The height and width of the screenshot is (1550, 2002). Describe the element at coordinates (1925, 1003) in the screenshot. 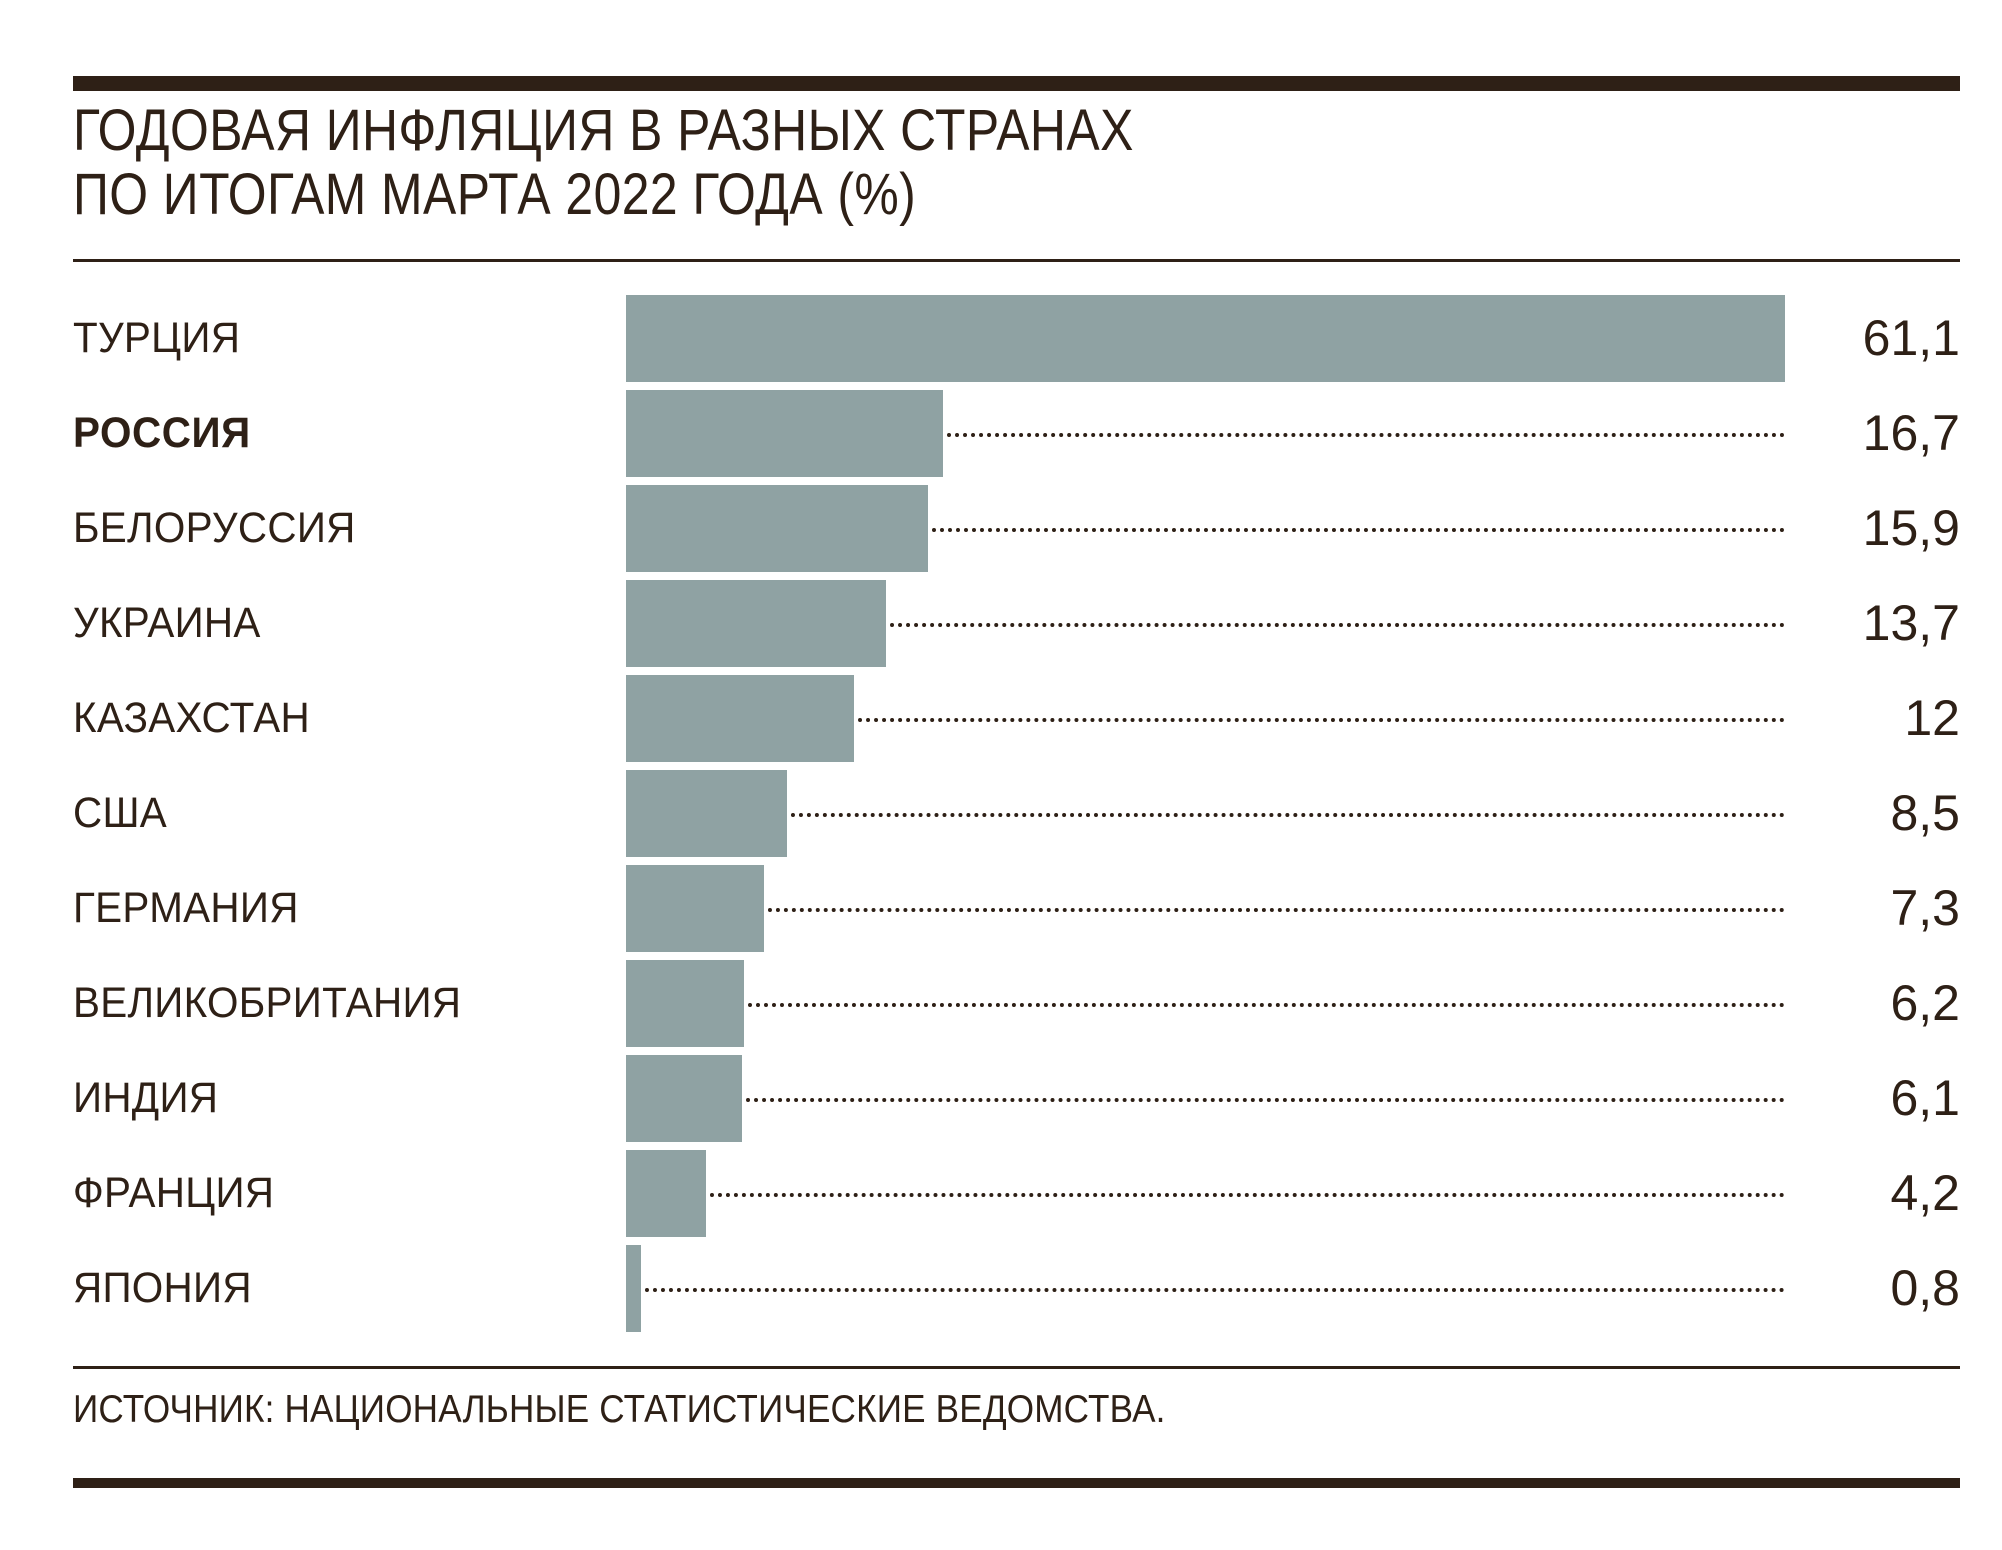

I see `chart-row-value: 6,2` at that location.